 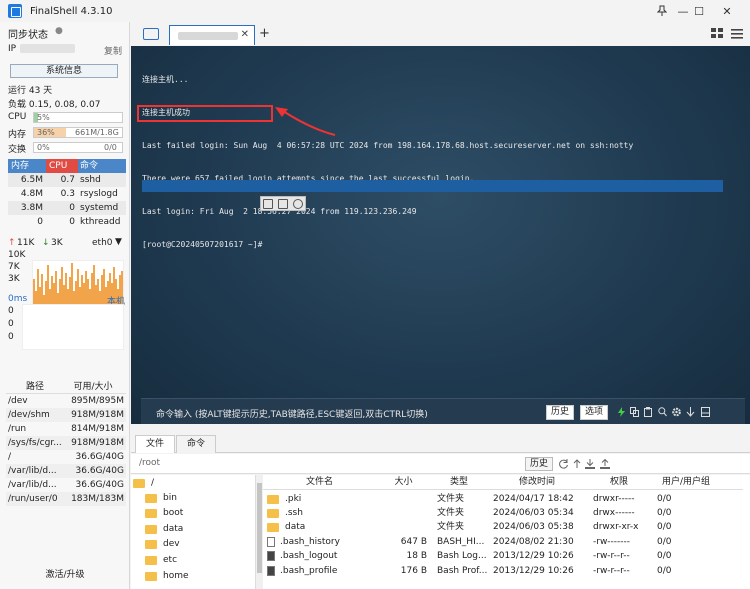 I want to click on process-row: 0 0 kthreadd, so click(x=67, y=222).